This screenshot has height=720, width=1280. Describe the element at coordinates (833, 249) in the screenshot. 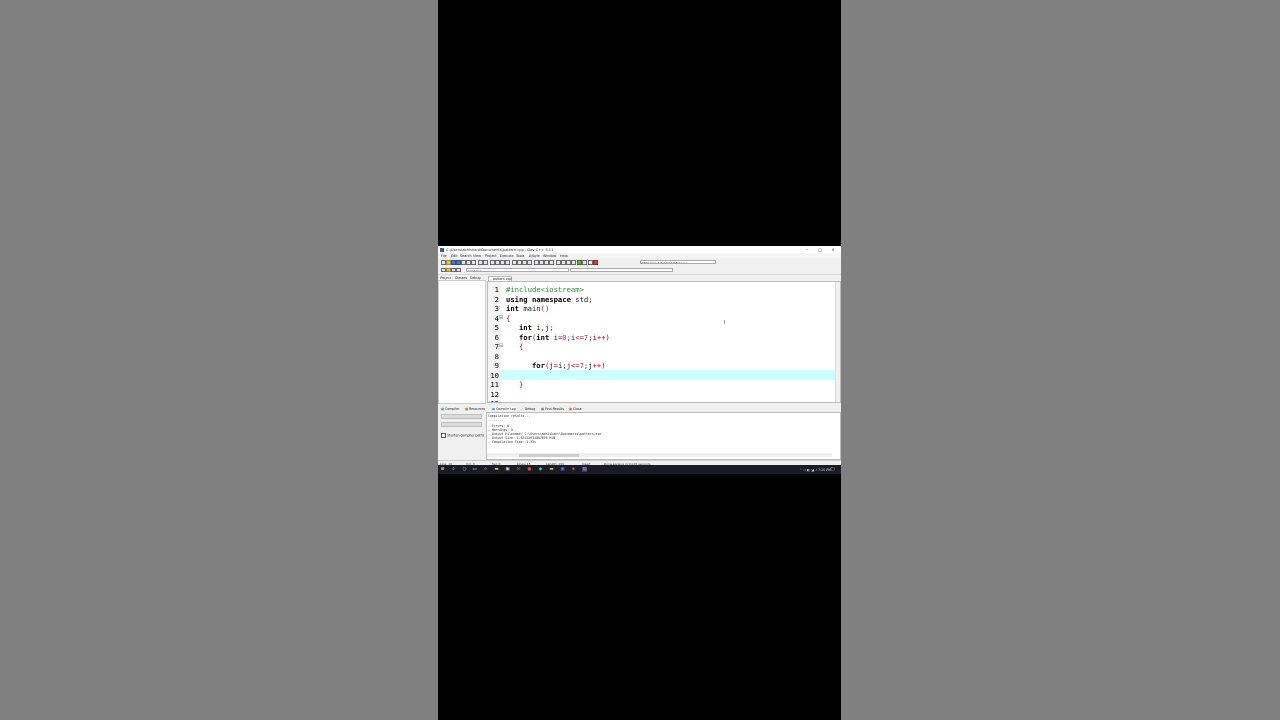

I see `close-button: ×` at that location.